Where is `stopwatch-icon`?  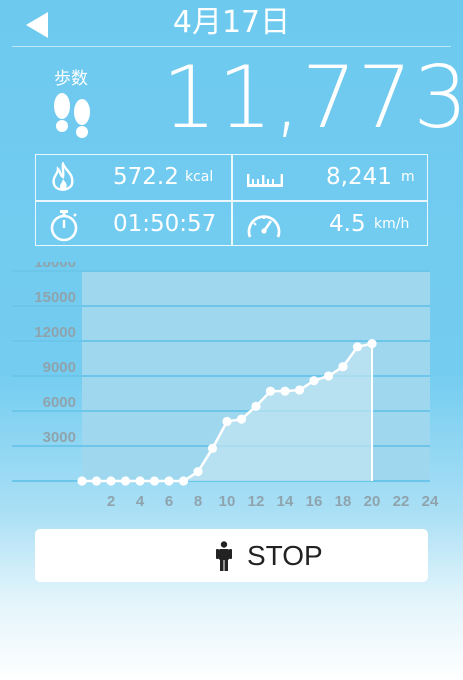 stopwatch-icon is located at coordinates (64, 226).